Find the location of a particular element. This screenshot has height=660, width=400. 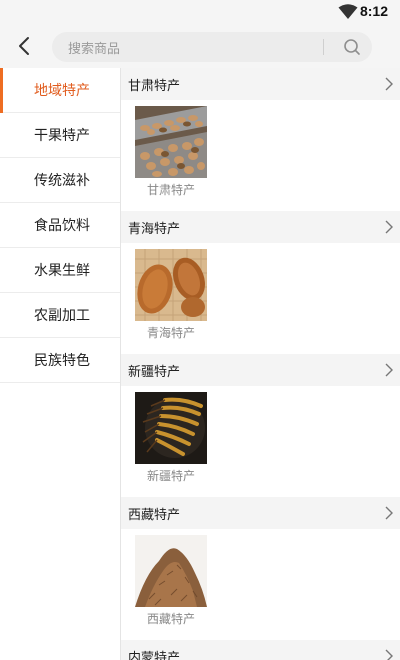

sidebar-item-processed: 农副加工 is located at coordinates (60, 315).